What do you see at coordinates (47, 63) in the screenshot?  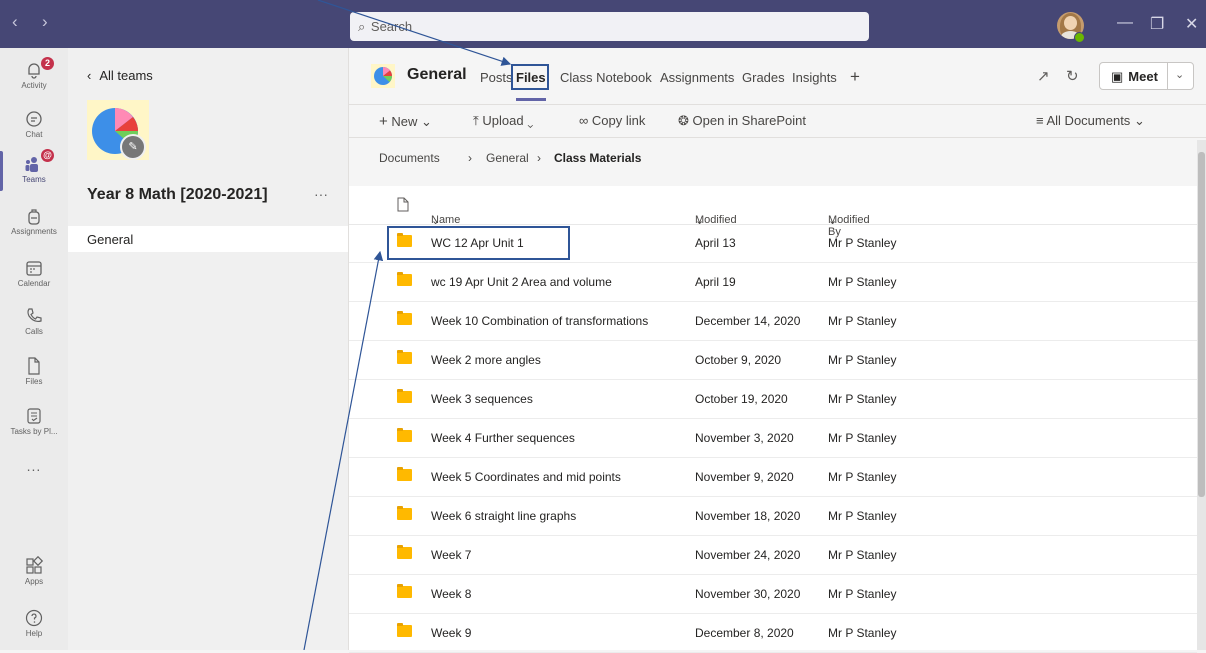 I see `activity-badge: 2` at bounding box center [47, 63].